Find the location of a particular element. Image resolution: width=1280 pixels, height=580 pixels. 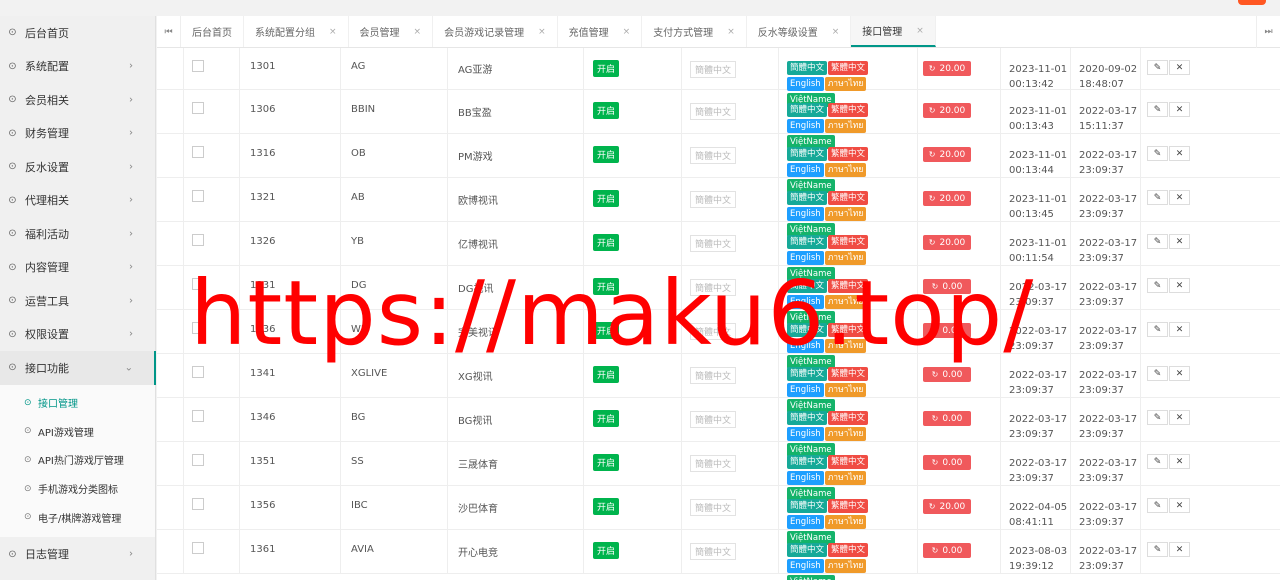

tab: 充值管理 × is located at coordinates (600, 31).